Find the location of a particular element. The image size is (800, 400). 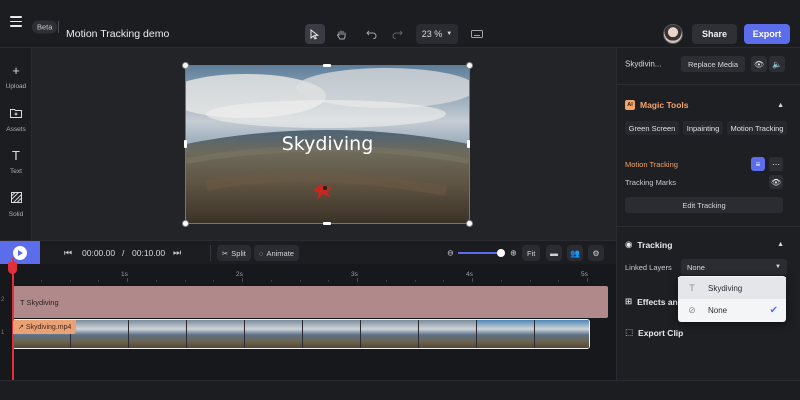

fit-button: Fit is located at coordinates (531, 253).